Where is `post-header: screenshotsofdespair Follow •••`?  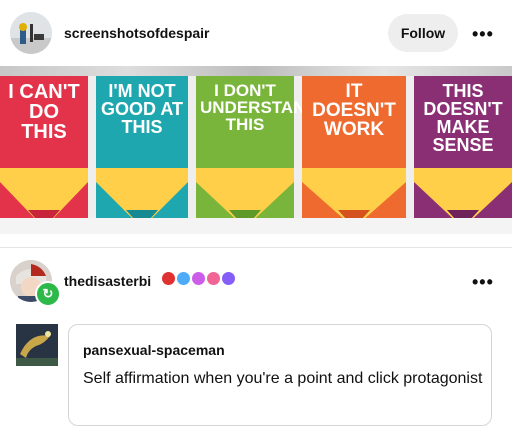
post-header: screenshotsofdespair Follow ••• is located at coordinates (256, 33).